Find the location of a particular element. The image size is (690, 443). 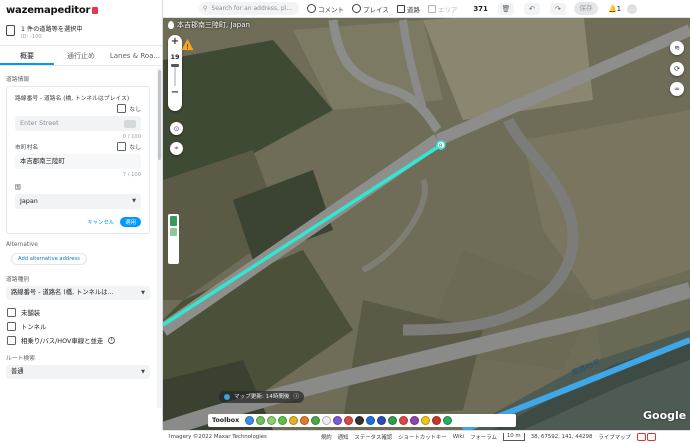

logo-text: wazemapeditor is located at coordinates (48, 10).